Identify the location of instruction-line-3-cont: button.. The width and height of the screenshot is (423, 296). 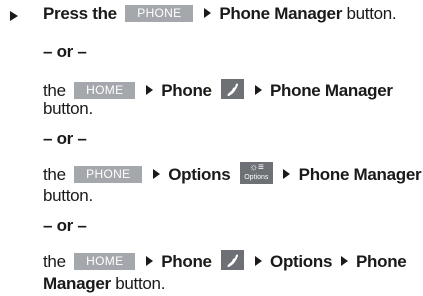
(68, 196).